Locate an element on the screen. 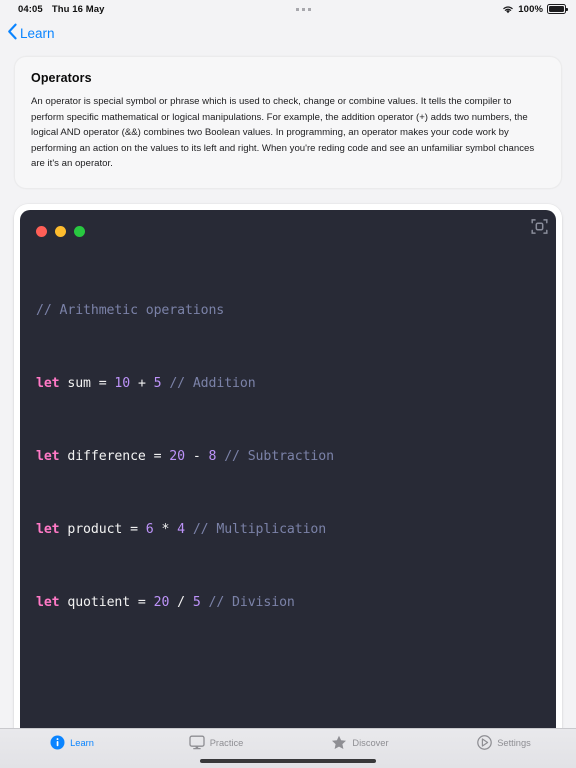  star-icon is located at coordinates (339, 742).